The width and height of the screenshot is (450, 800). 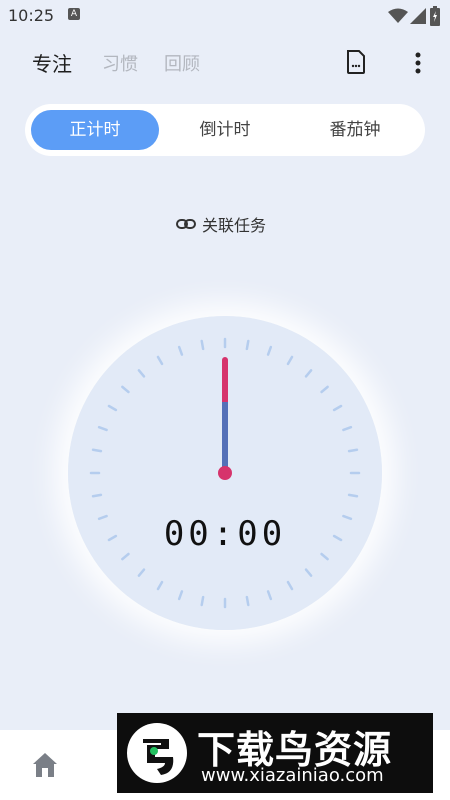 I want to click on home-button, so click(x=45, y=765).